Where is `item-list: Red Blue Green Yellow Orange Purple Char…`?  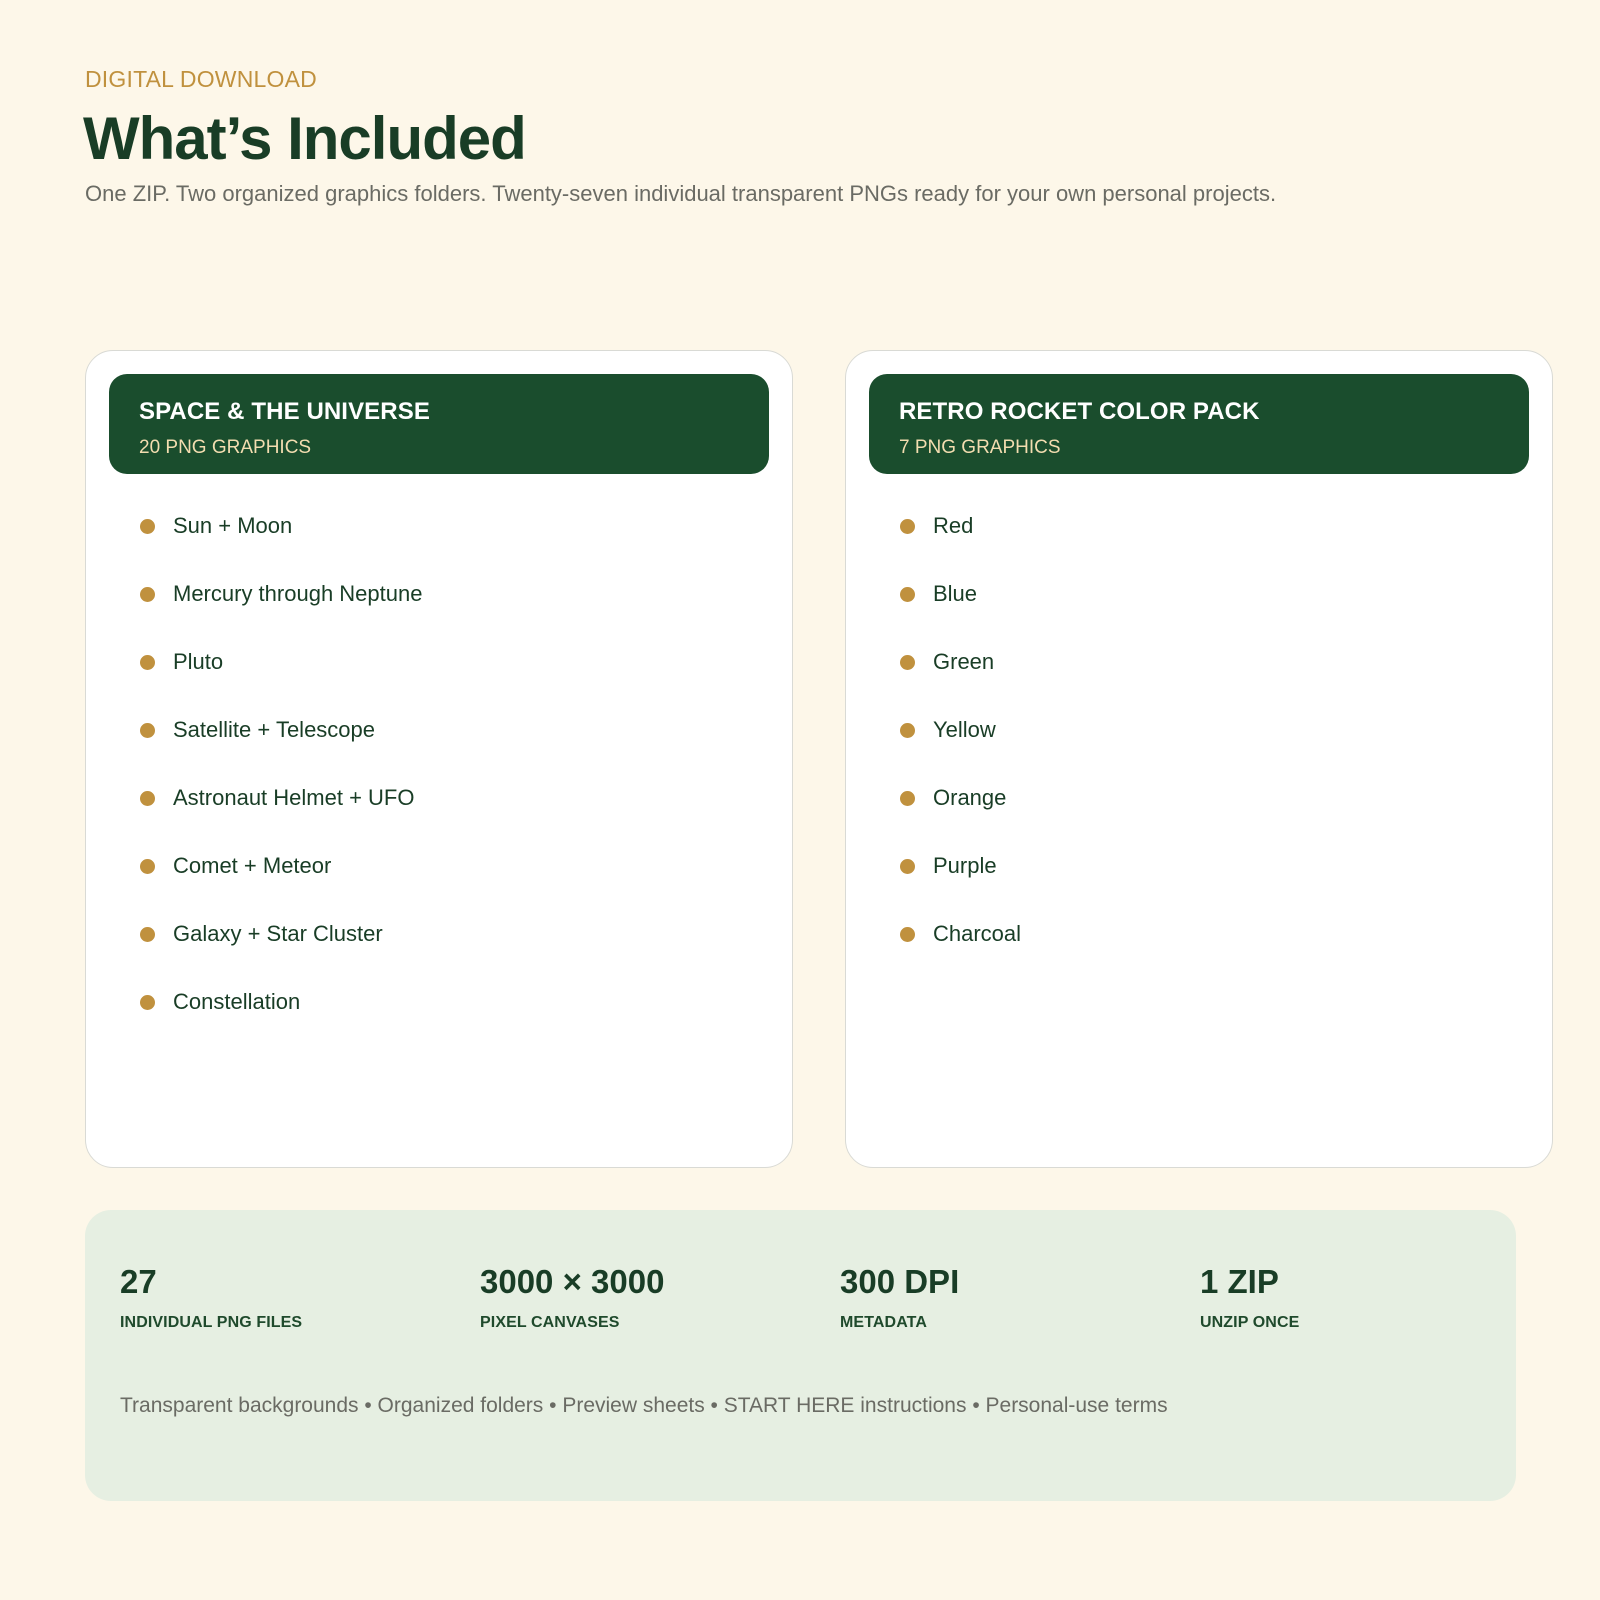
item-list: Red Blue Green Yellow Orange Purple Char… is located at coordinates (960, 749).